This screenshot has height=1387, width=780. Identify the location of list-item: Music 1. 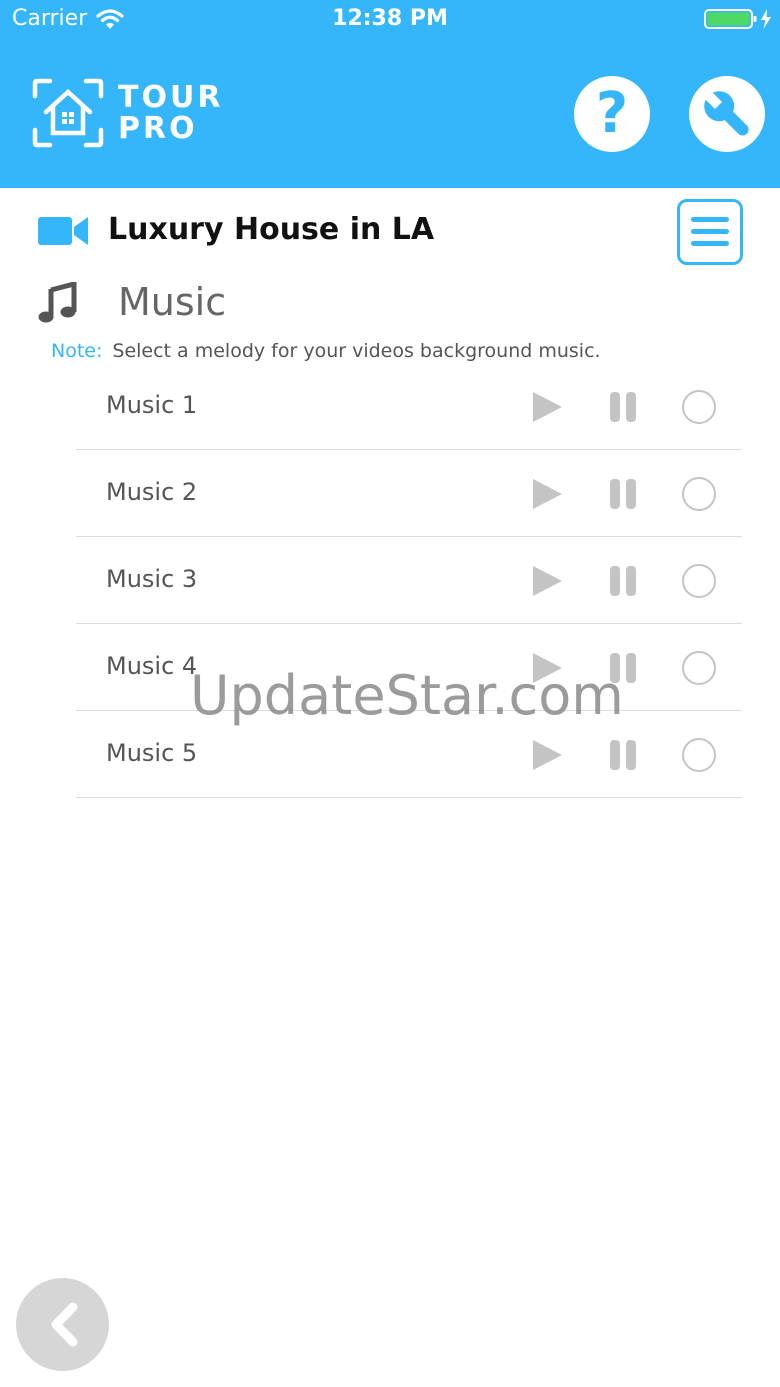
(409, 406).